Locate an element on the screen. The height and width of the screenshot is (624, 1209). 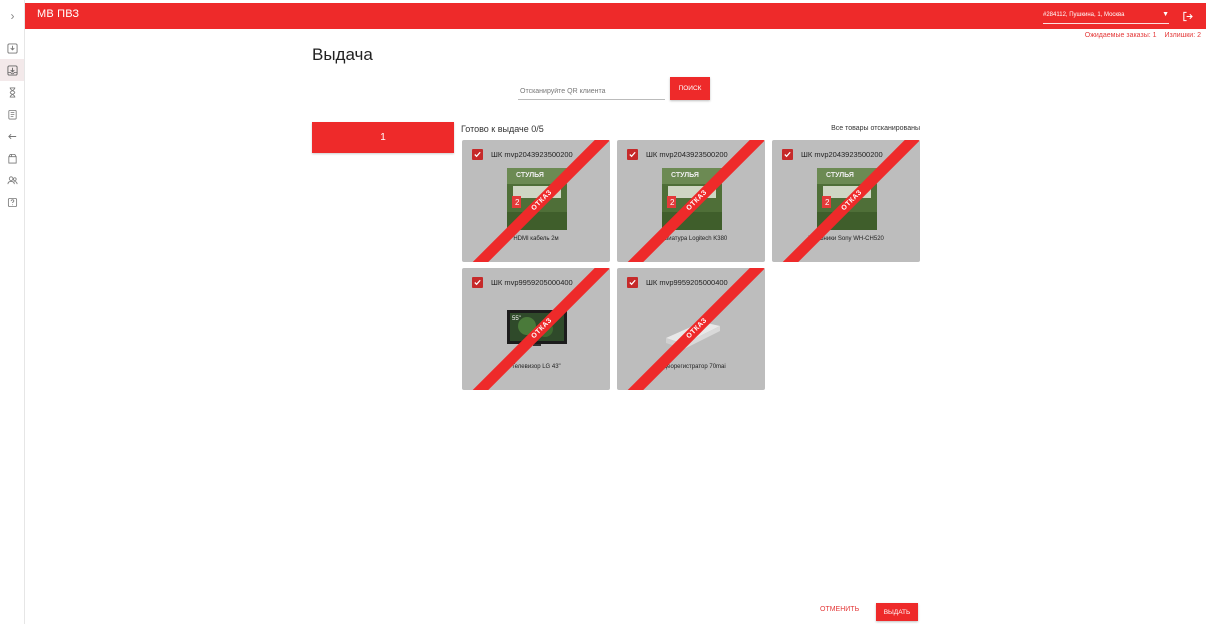
box-open-icon is located at coordinates (12, 158).